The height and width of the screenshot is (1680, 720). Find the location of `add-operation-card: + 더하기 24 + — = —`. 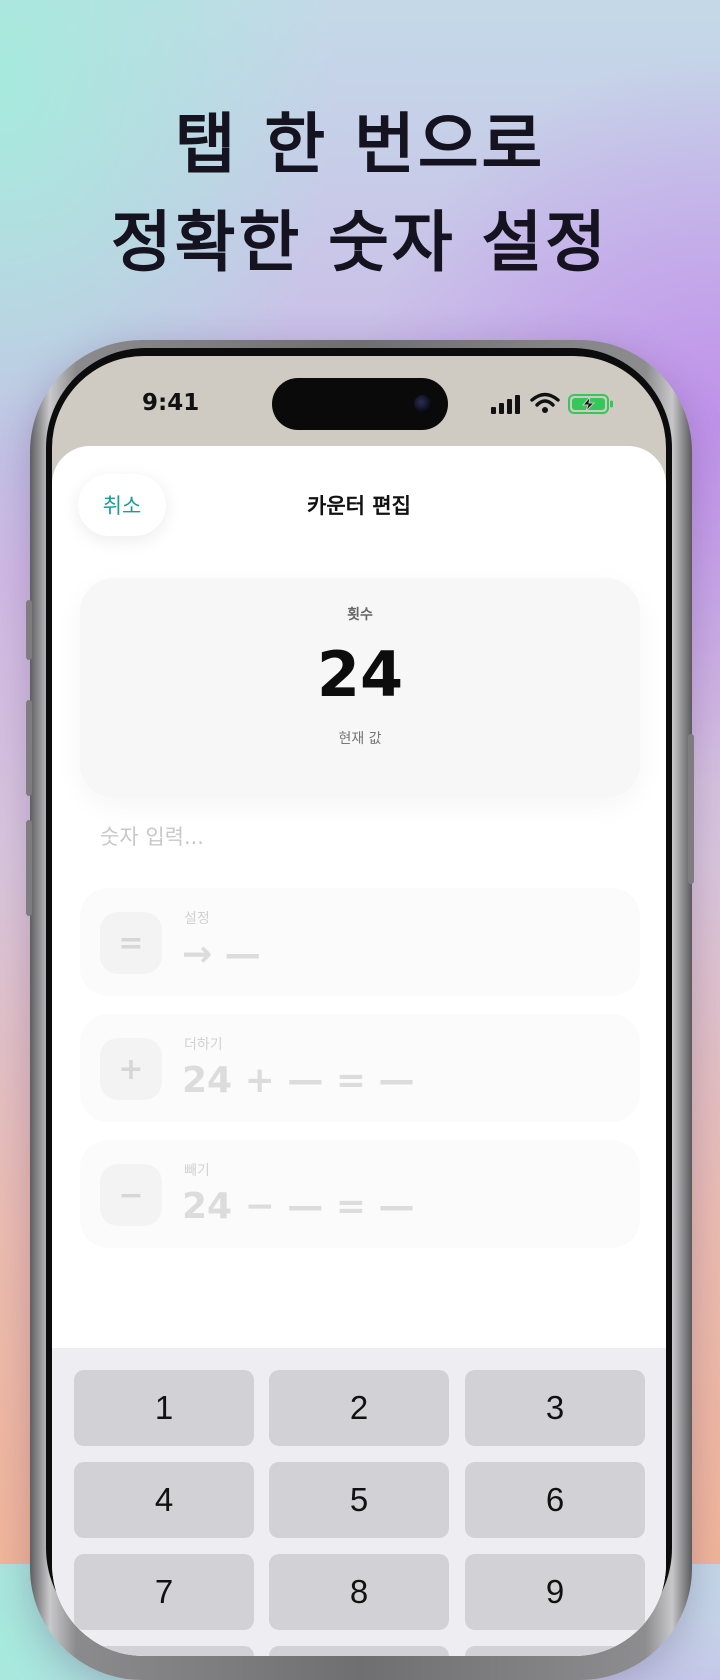

add-operation-card: + 더하기 24 + — = — is located at coordinates (360, 1068).